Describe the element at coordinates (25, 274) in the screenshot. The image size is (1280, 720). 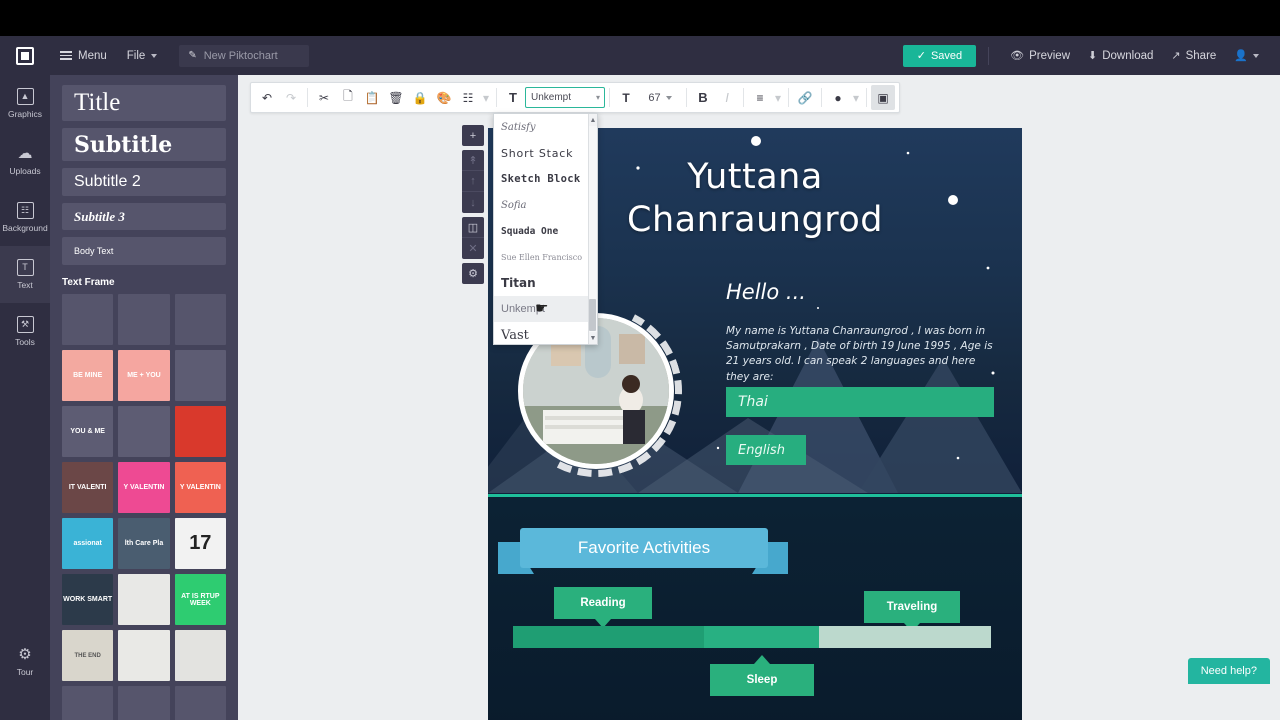
I see `sidebar-item-text: T Text` at that location.